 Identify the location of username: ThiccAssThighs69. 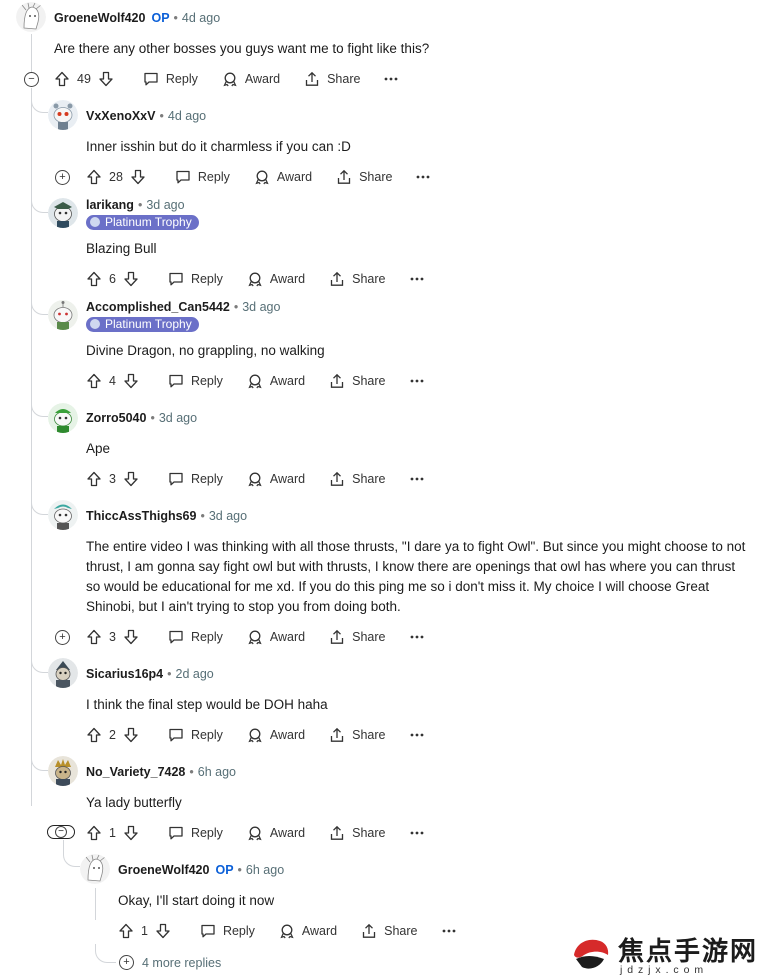
(141, 516).